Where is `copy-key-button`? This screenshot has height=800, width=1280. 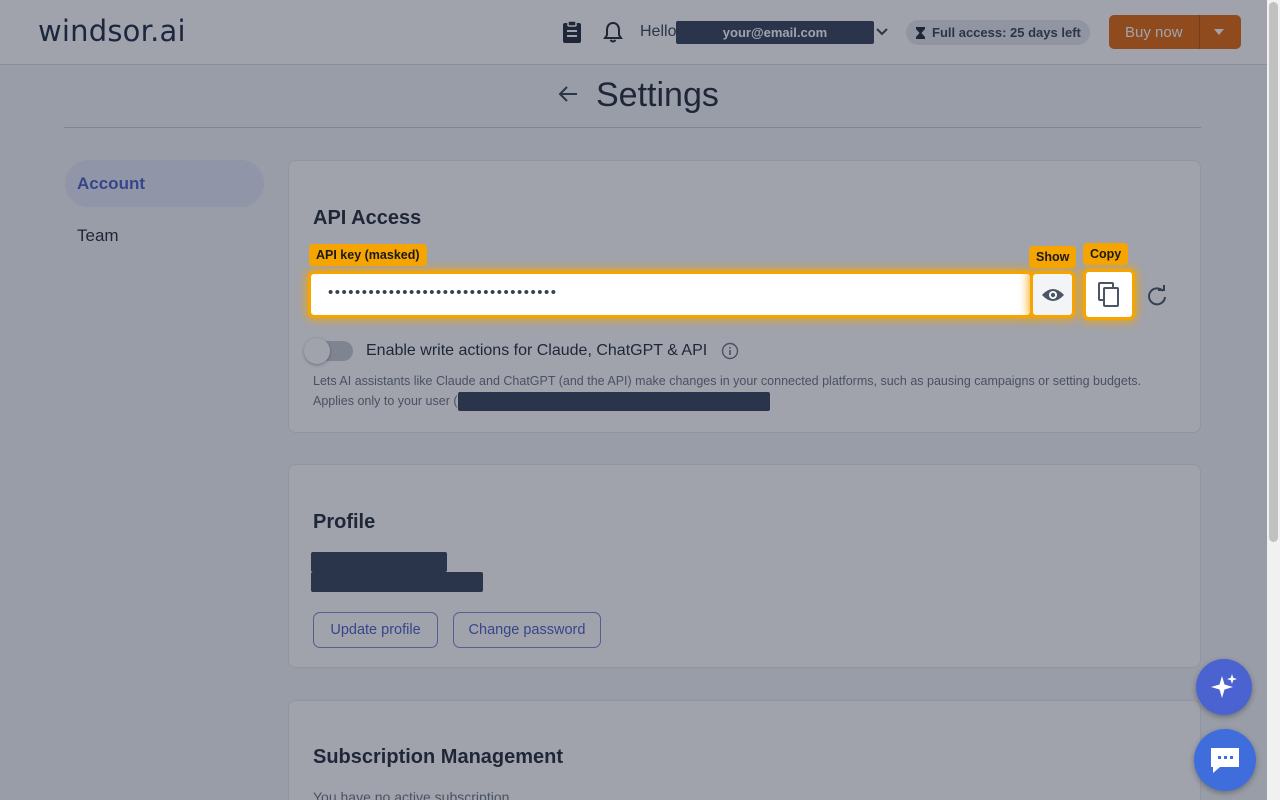 copy-key-button is located at coordinates (1110, 295).